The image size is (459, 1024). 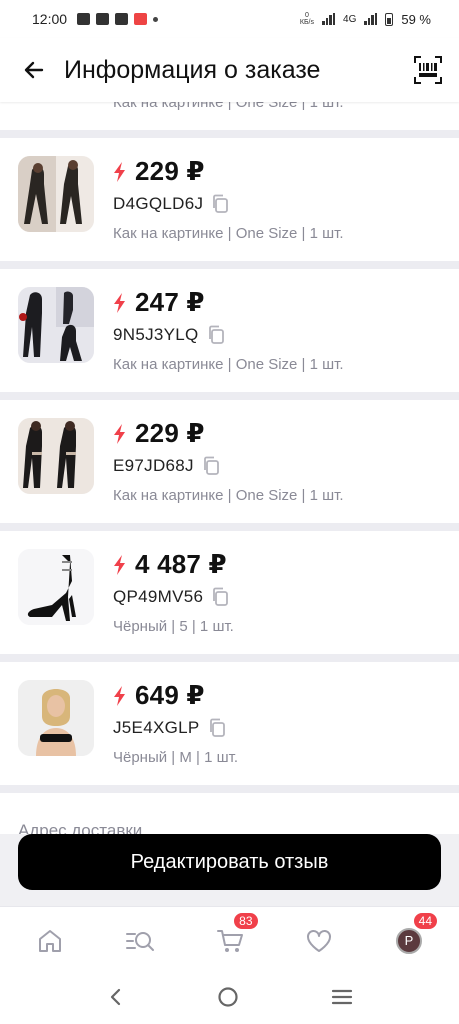 What do you see at coordinates (416, 19) in the screenshot?
I see `battery-percent: 59 %` at bounding box center [416, 19].